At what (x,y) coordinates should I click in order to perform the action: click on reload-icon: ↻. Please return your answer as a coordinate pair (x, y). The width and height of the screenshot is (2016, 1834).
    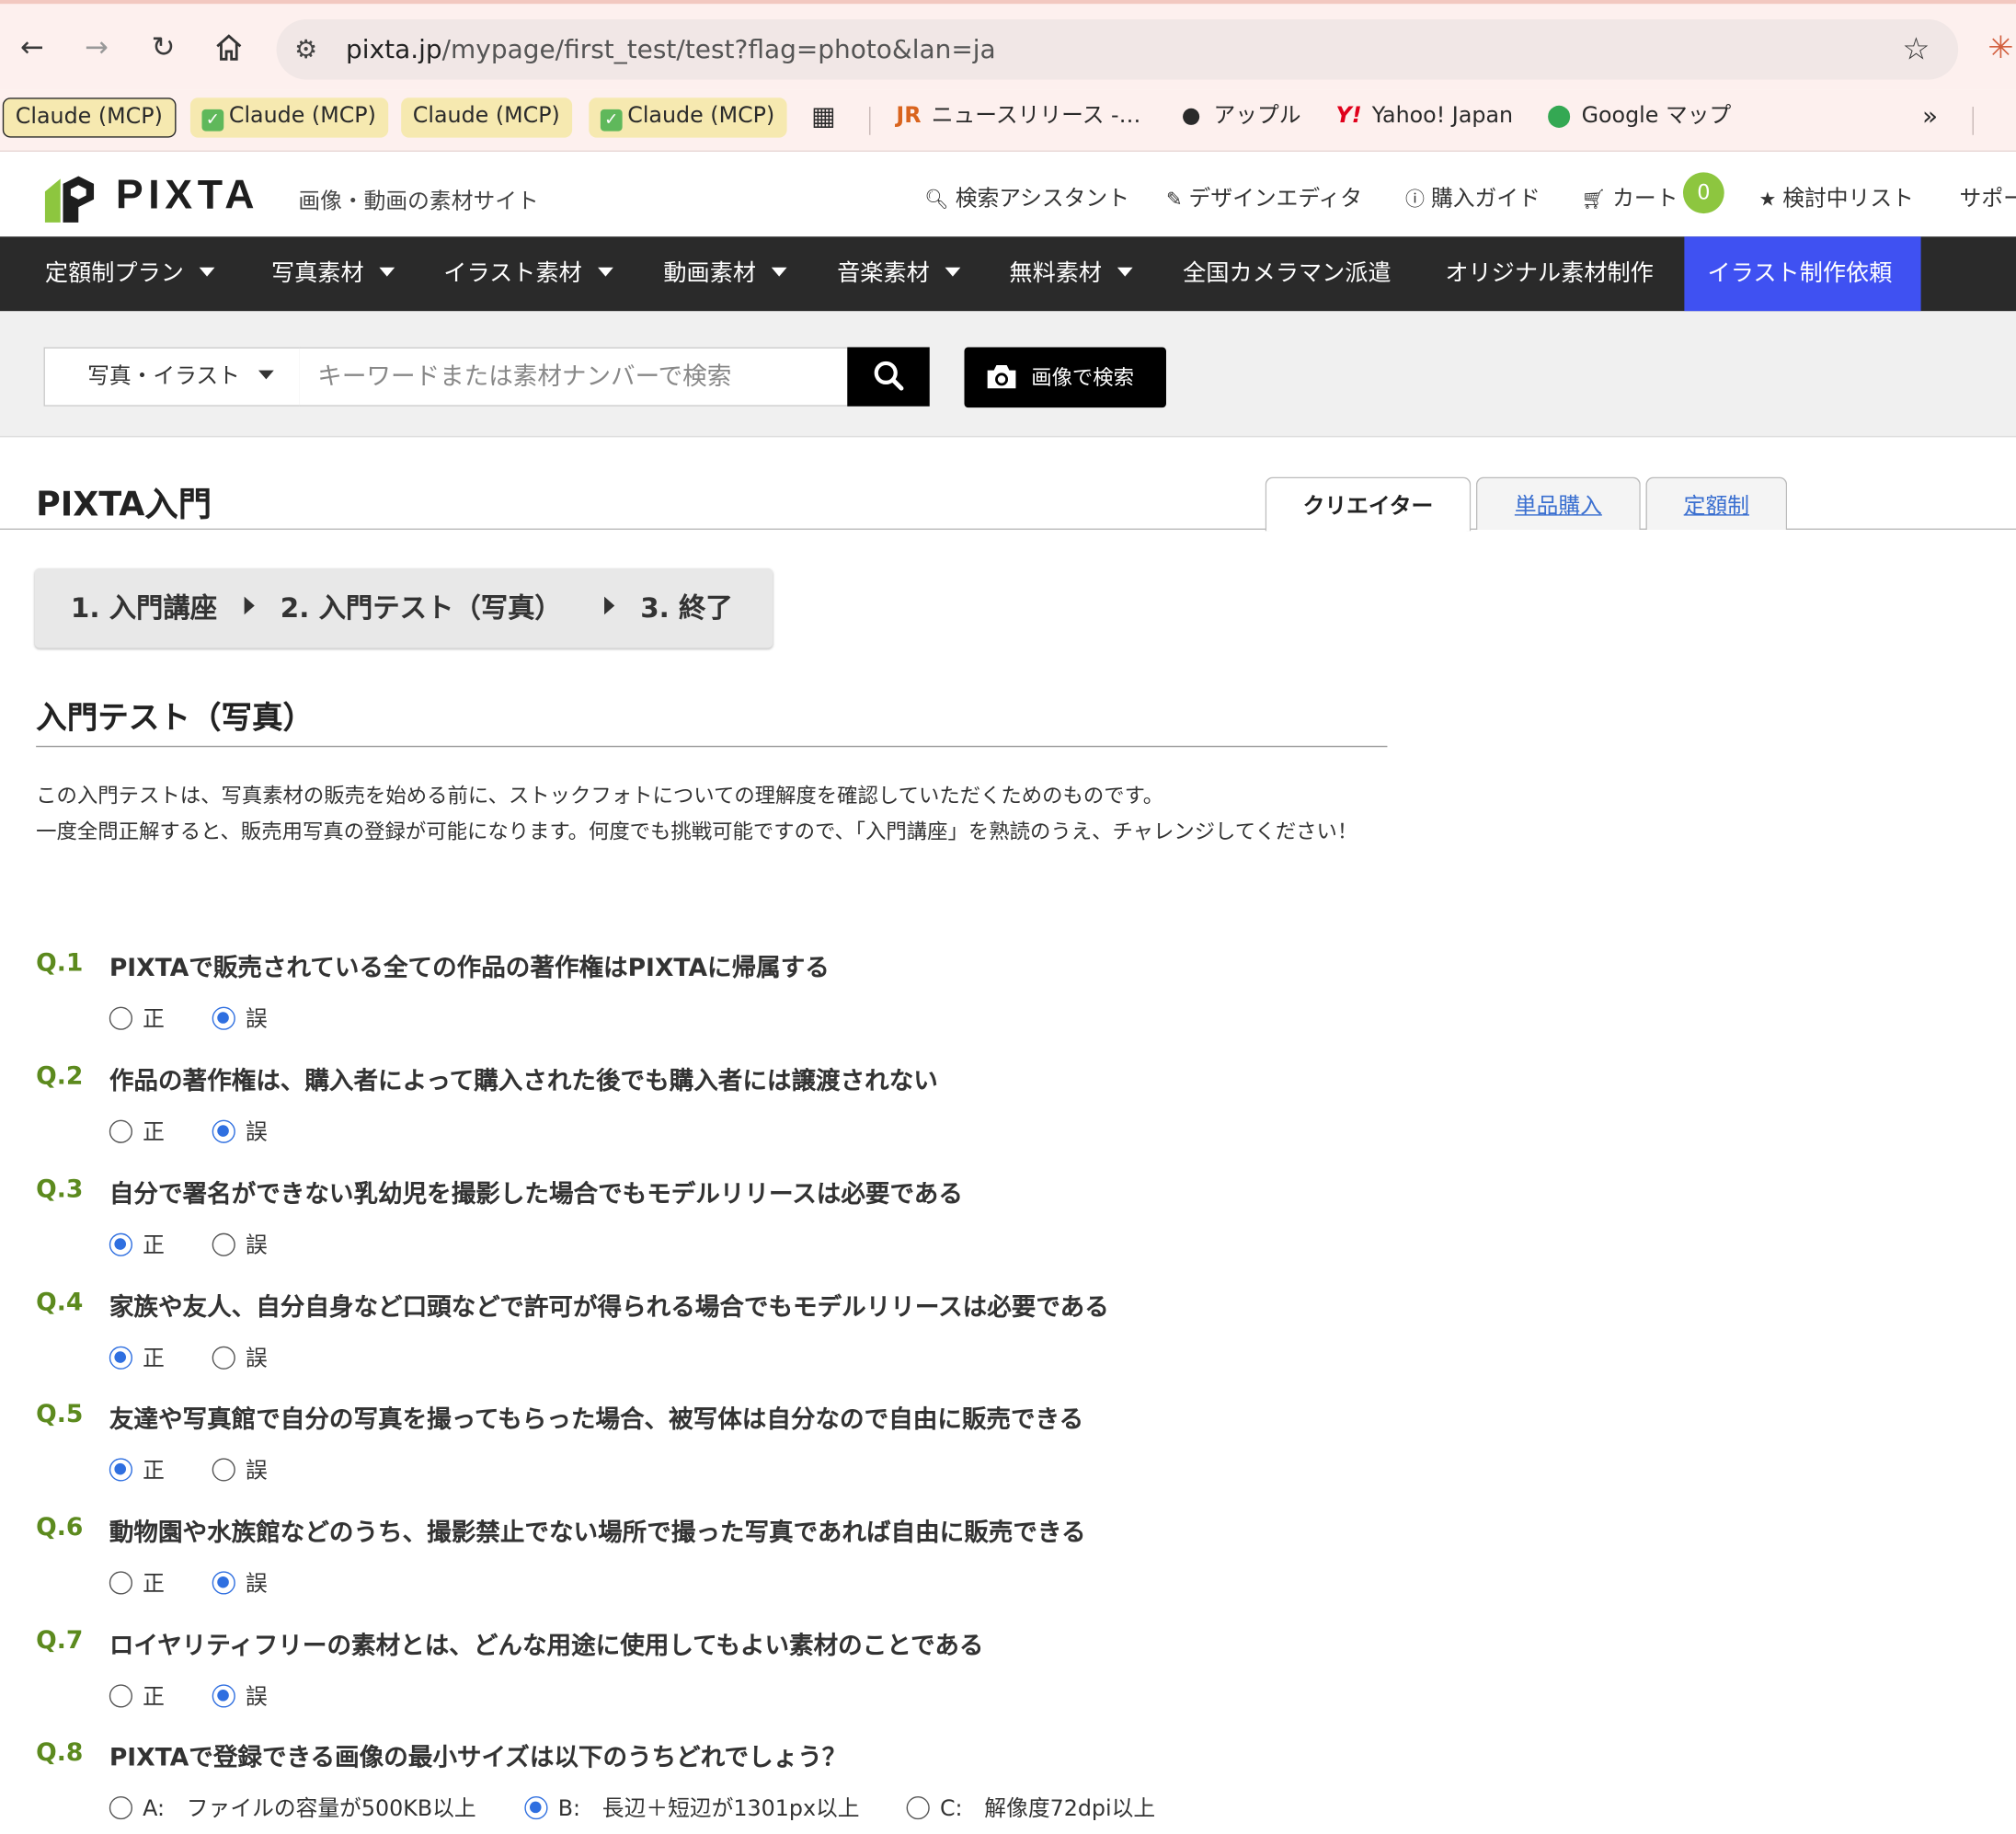
    Looking at the image, I should click on (162, 48).